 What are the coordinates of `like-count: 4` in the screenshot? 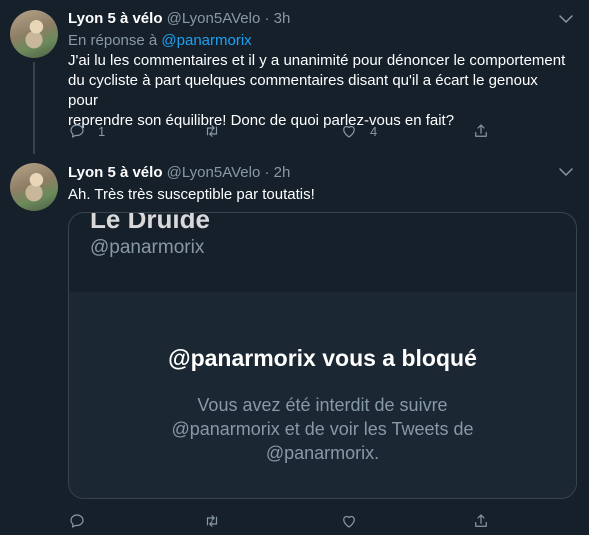 It's located at (374, 131).